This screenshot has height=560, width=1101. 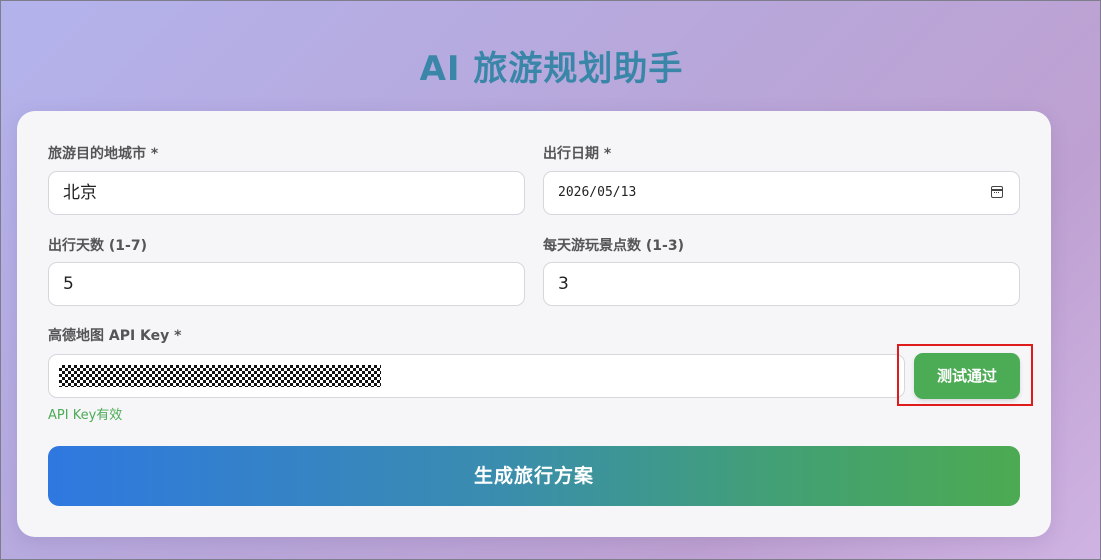 What do you see at coordinates (220, 376) in the screenshot?
I see `masked-api-key` at bounding box center [220, 376].